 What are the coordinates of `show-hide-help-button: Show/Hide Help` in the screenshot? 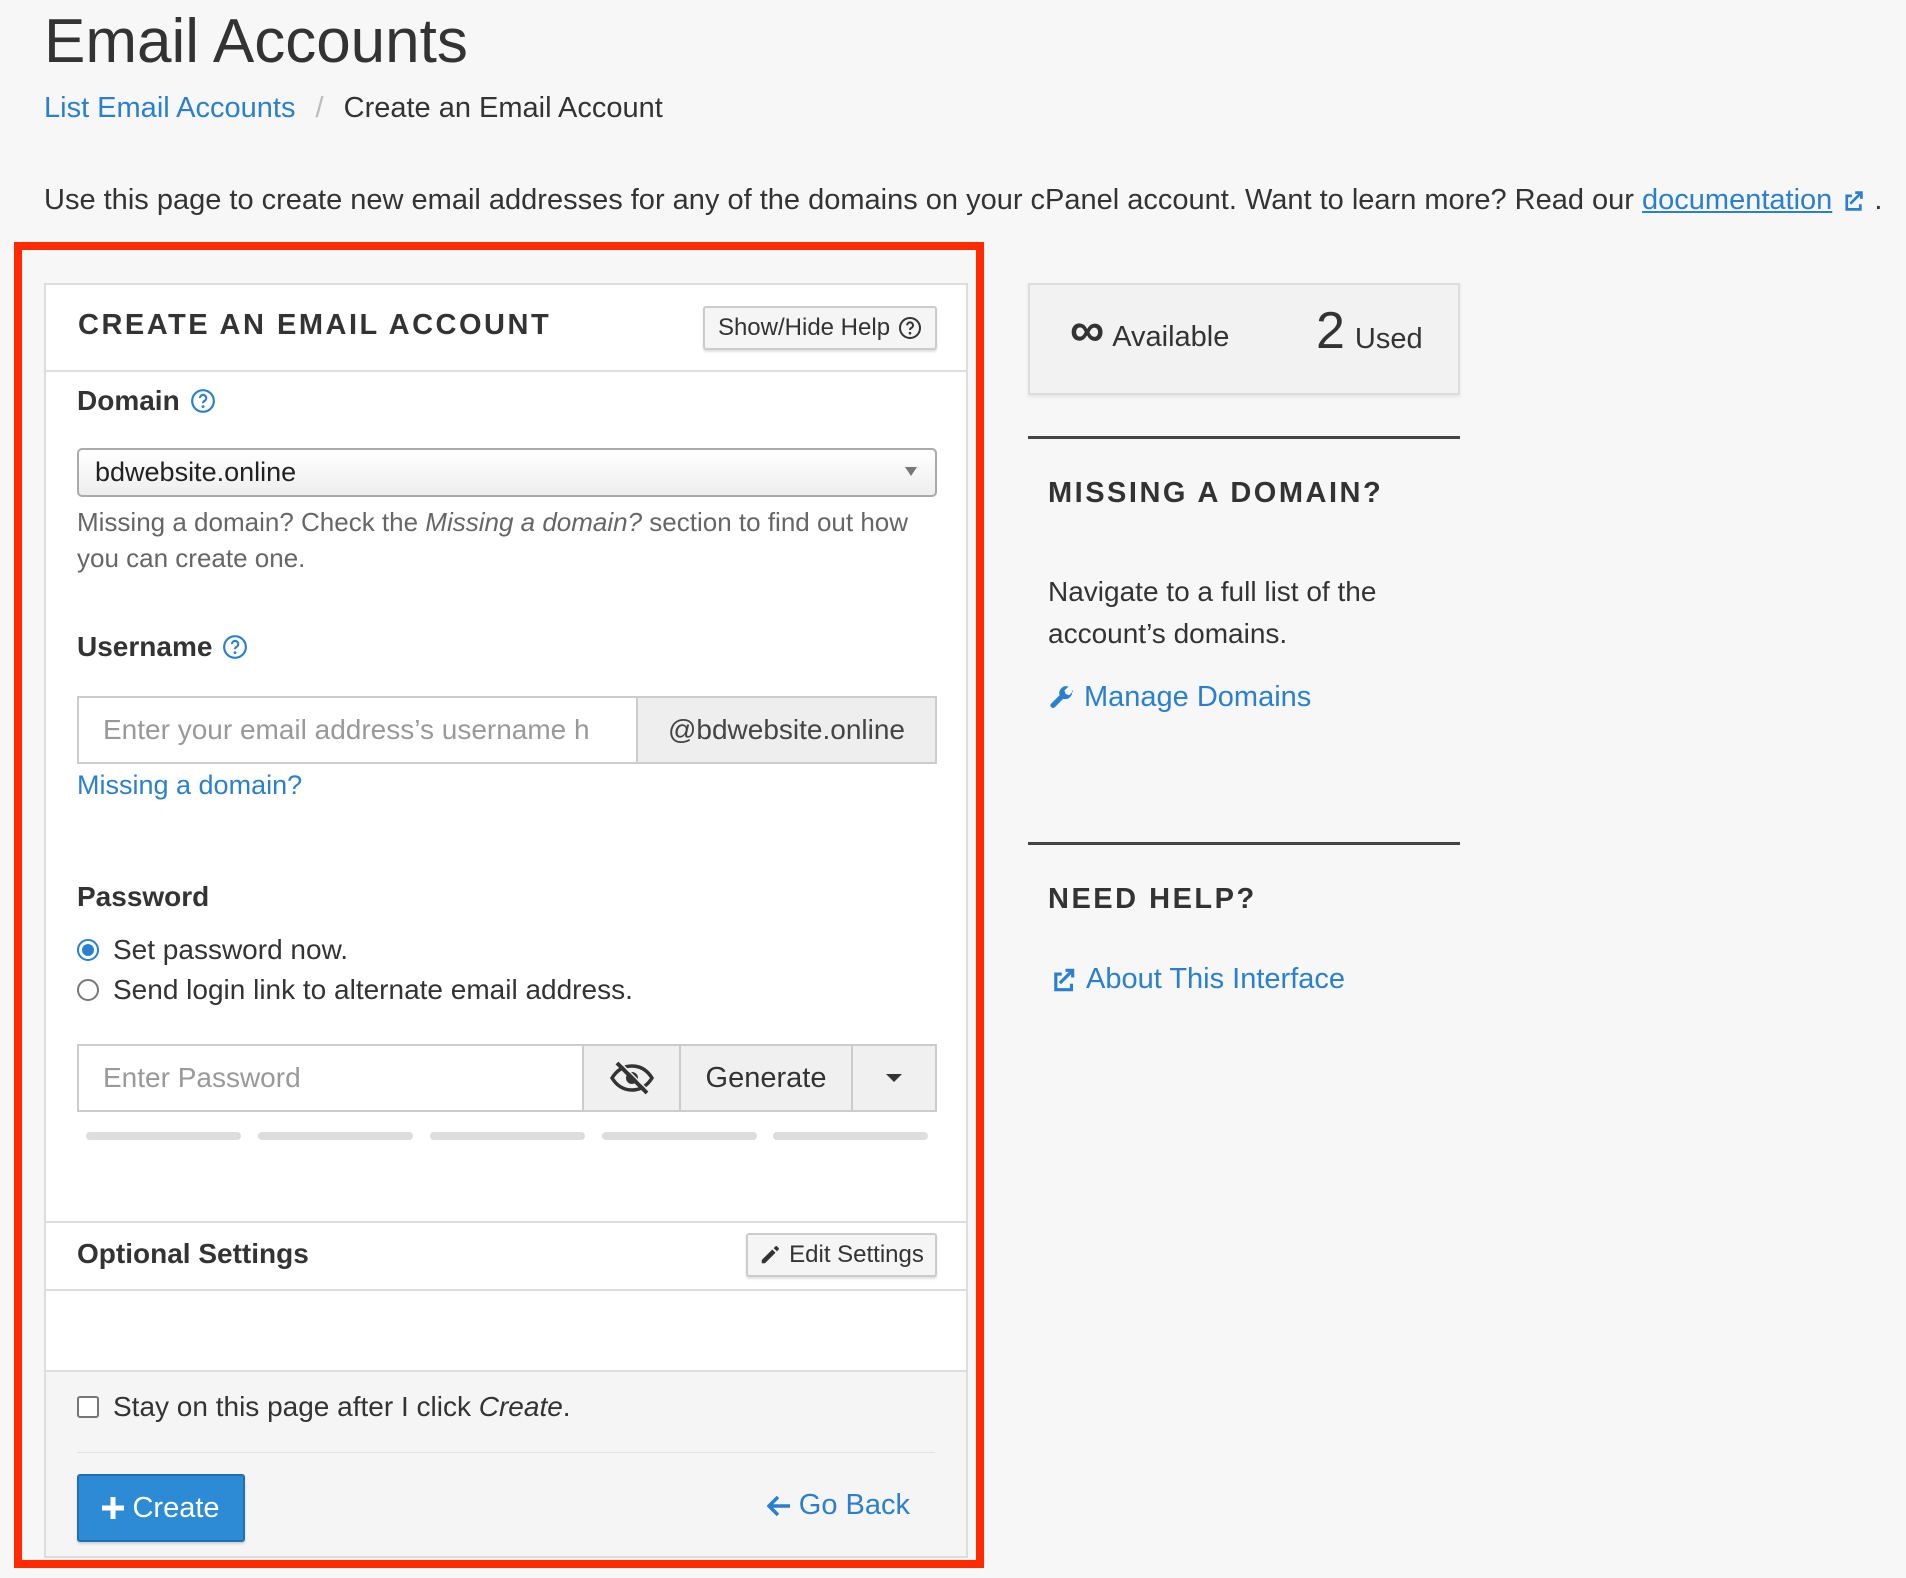 It's located at (820, 328).